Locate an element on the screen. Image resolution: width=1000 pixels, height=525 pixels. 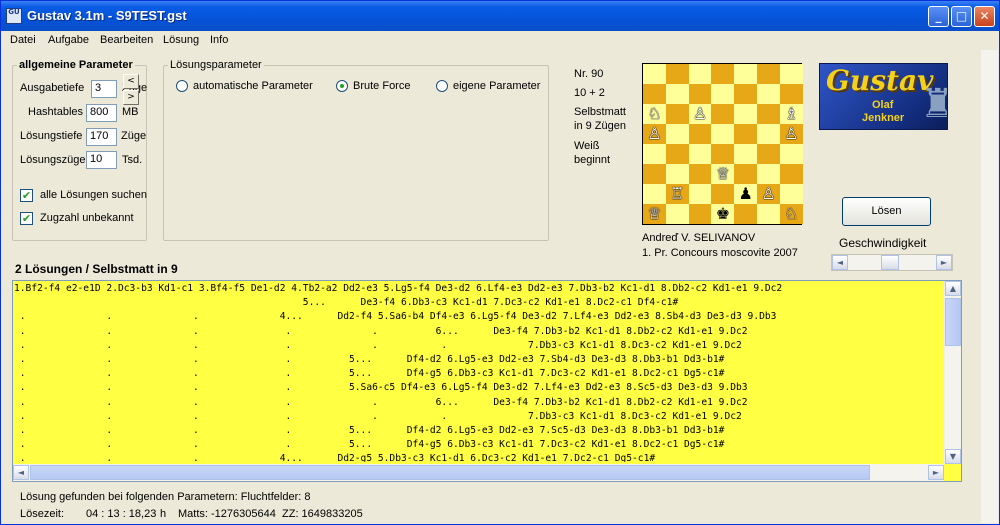
window-vertical-scrollbar is located at coordinates (989, 286).